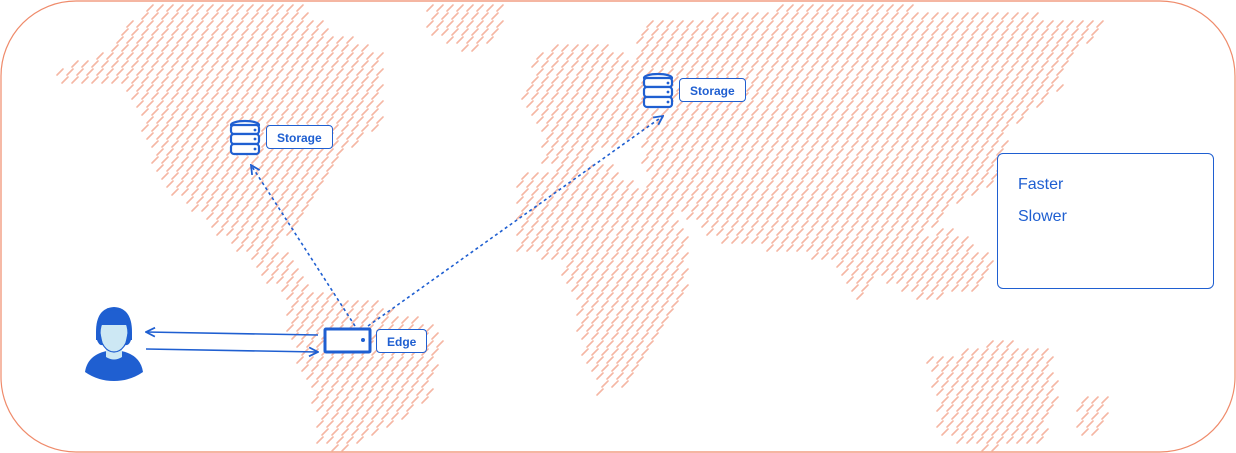 This screenshot has height=453, width=1236. What do you see at coordinates (1052, 217) in the screenshot?
I see `legend-item-slower: Slower` at bounding box center [1052, 217].